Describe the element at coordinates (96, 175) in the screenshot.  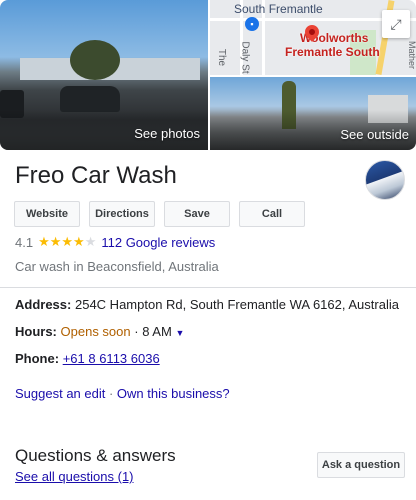
I see `business-name: Freo Car Wash` at that location.